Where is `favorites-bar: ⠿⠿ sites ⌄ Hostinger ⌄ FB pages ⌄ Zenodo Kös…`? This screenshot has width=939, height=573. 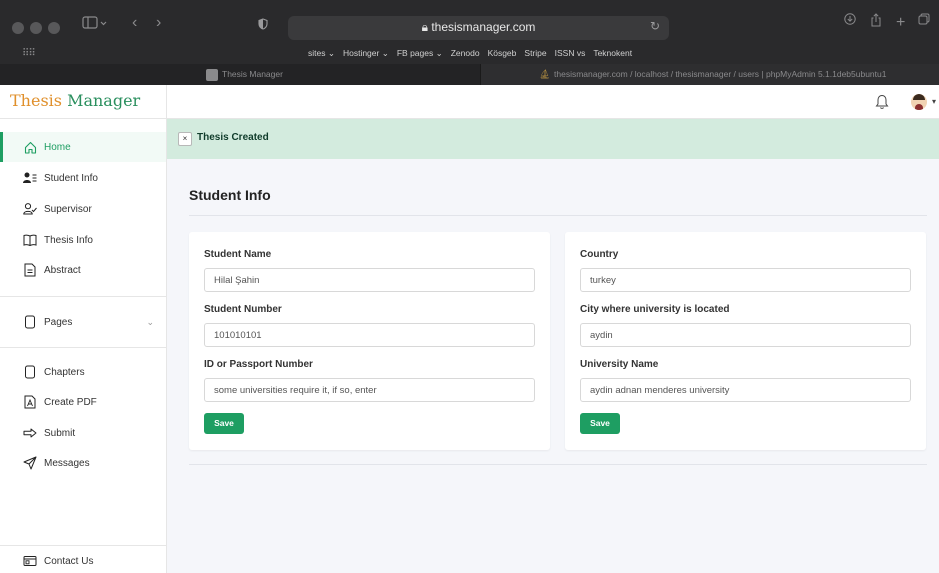
favorites-bar: ⠿⠿ sites ⌄ Hostinger ⌄ FB pages ⌄ Zenodo Kös… is located at coordinates (469, 55).